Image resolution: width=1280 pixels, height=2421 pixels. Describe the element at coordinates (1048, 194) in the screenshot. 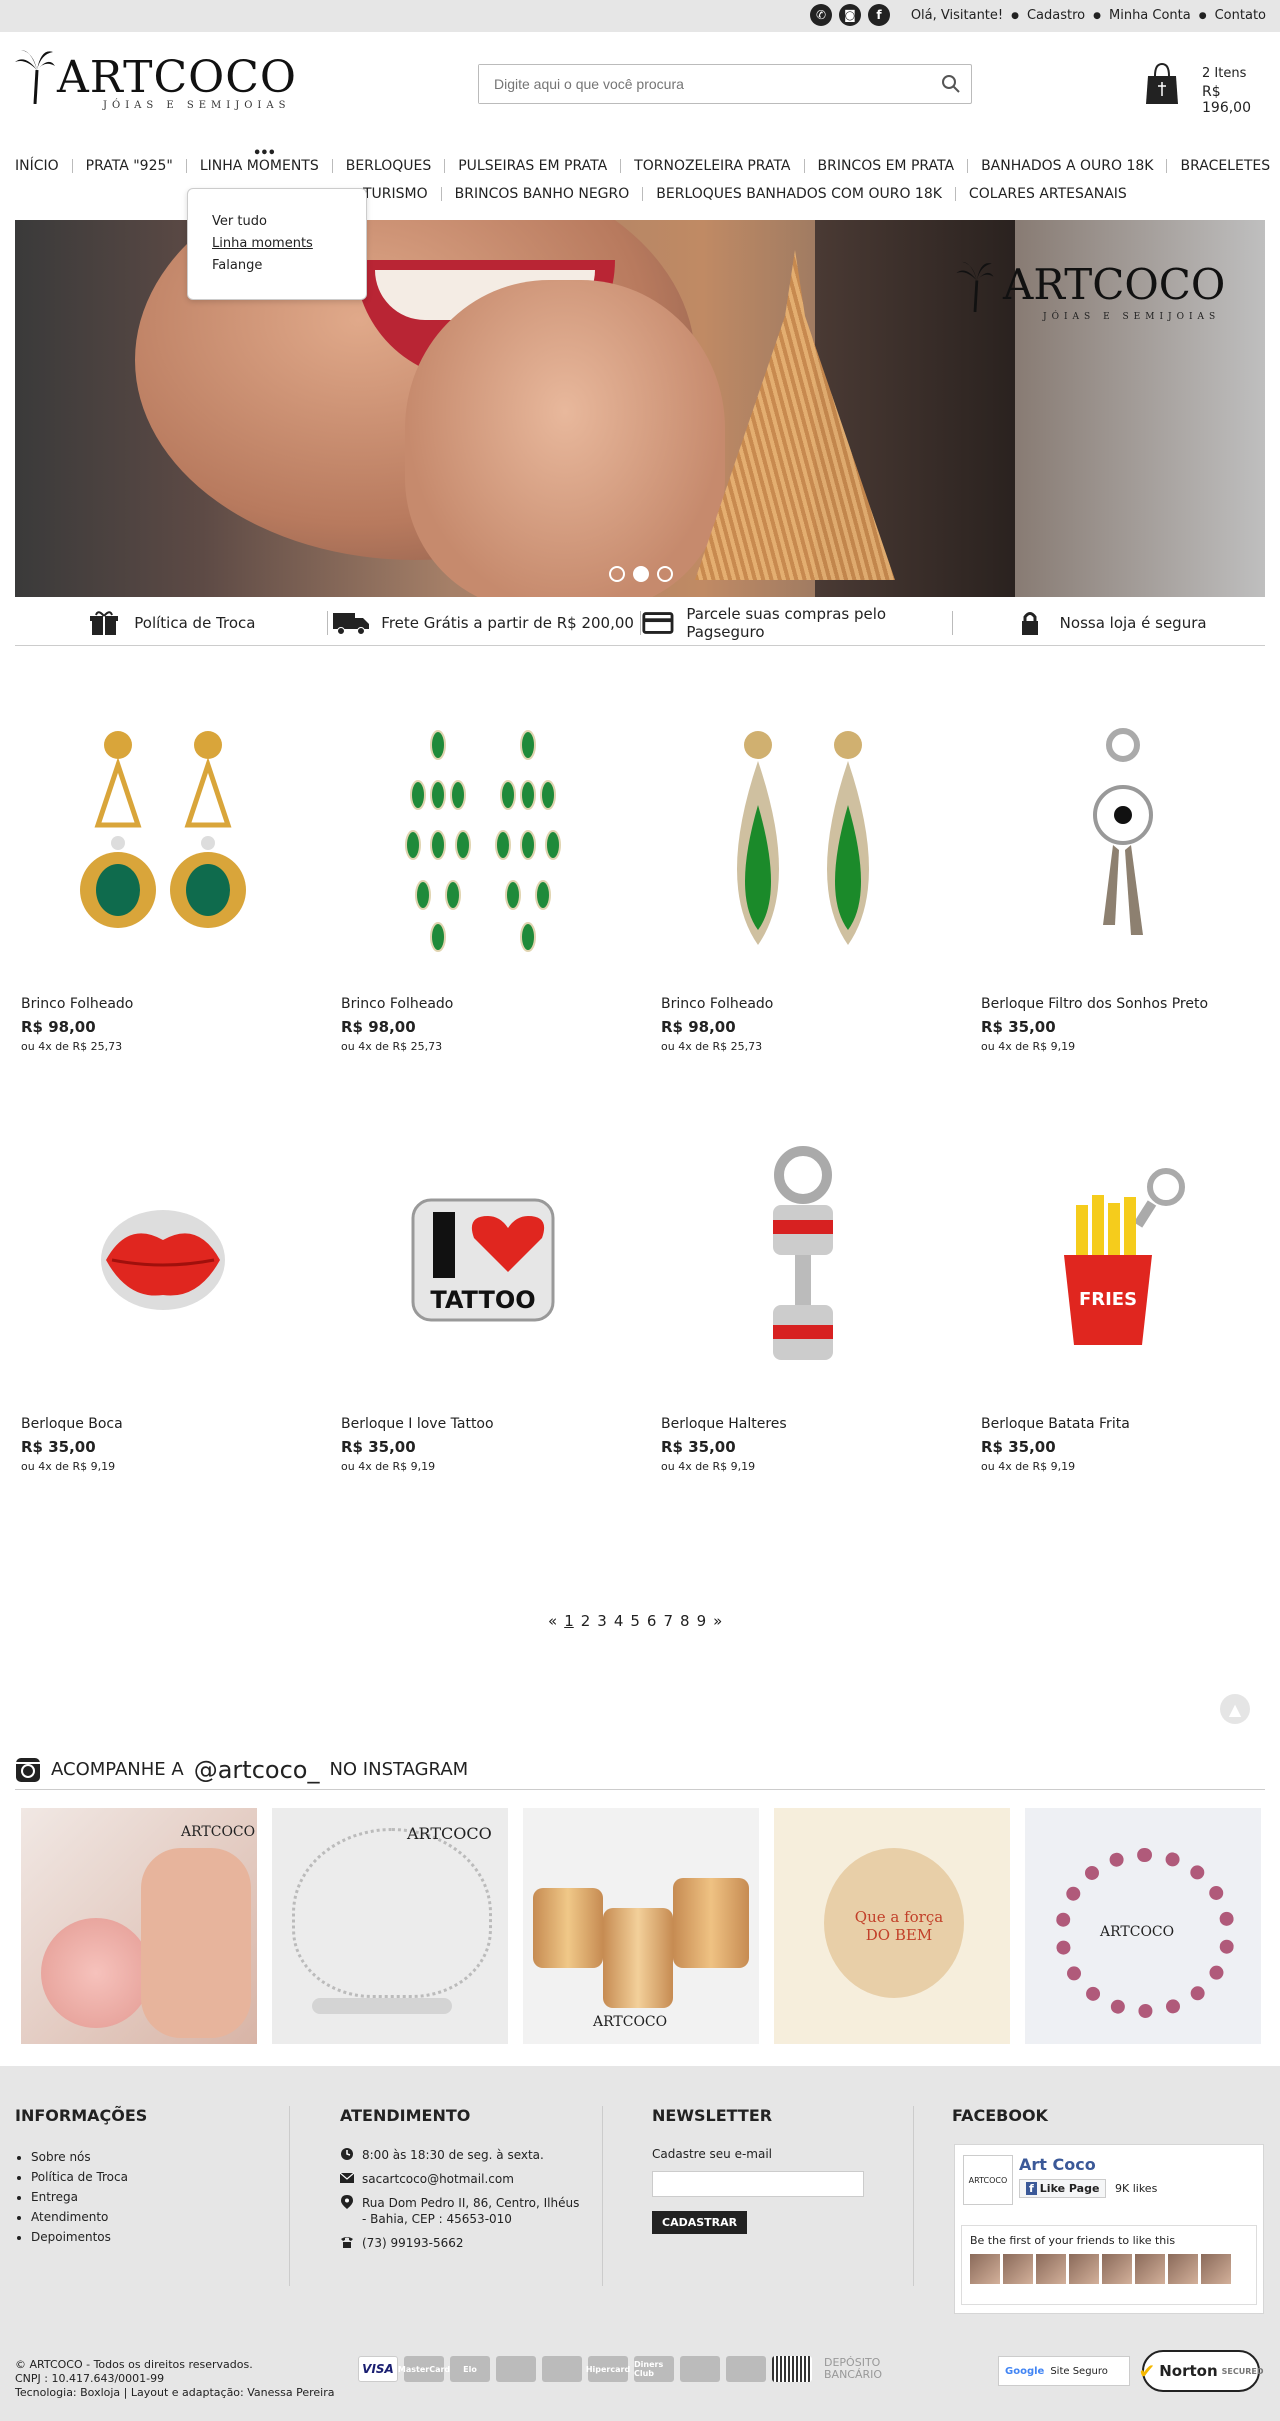

I see `nav-item-colares: COLARES ARTESANAIS` at that location.